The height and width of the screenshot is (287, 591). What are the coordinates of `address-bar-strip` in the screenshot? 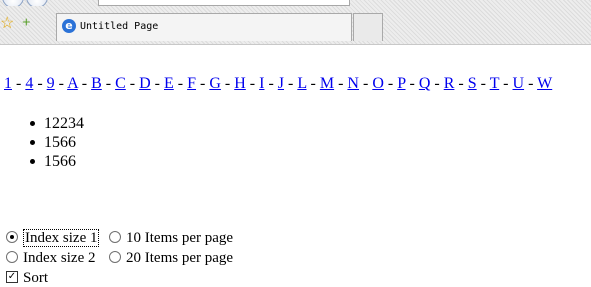 It's located at (295, 3).